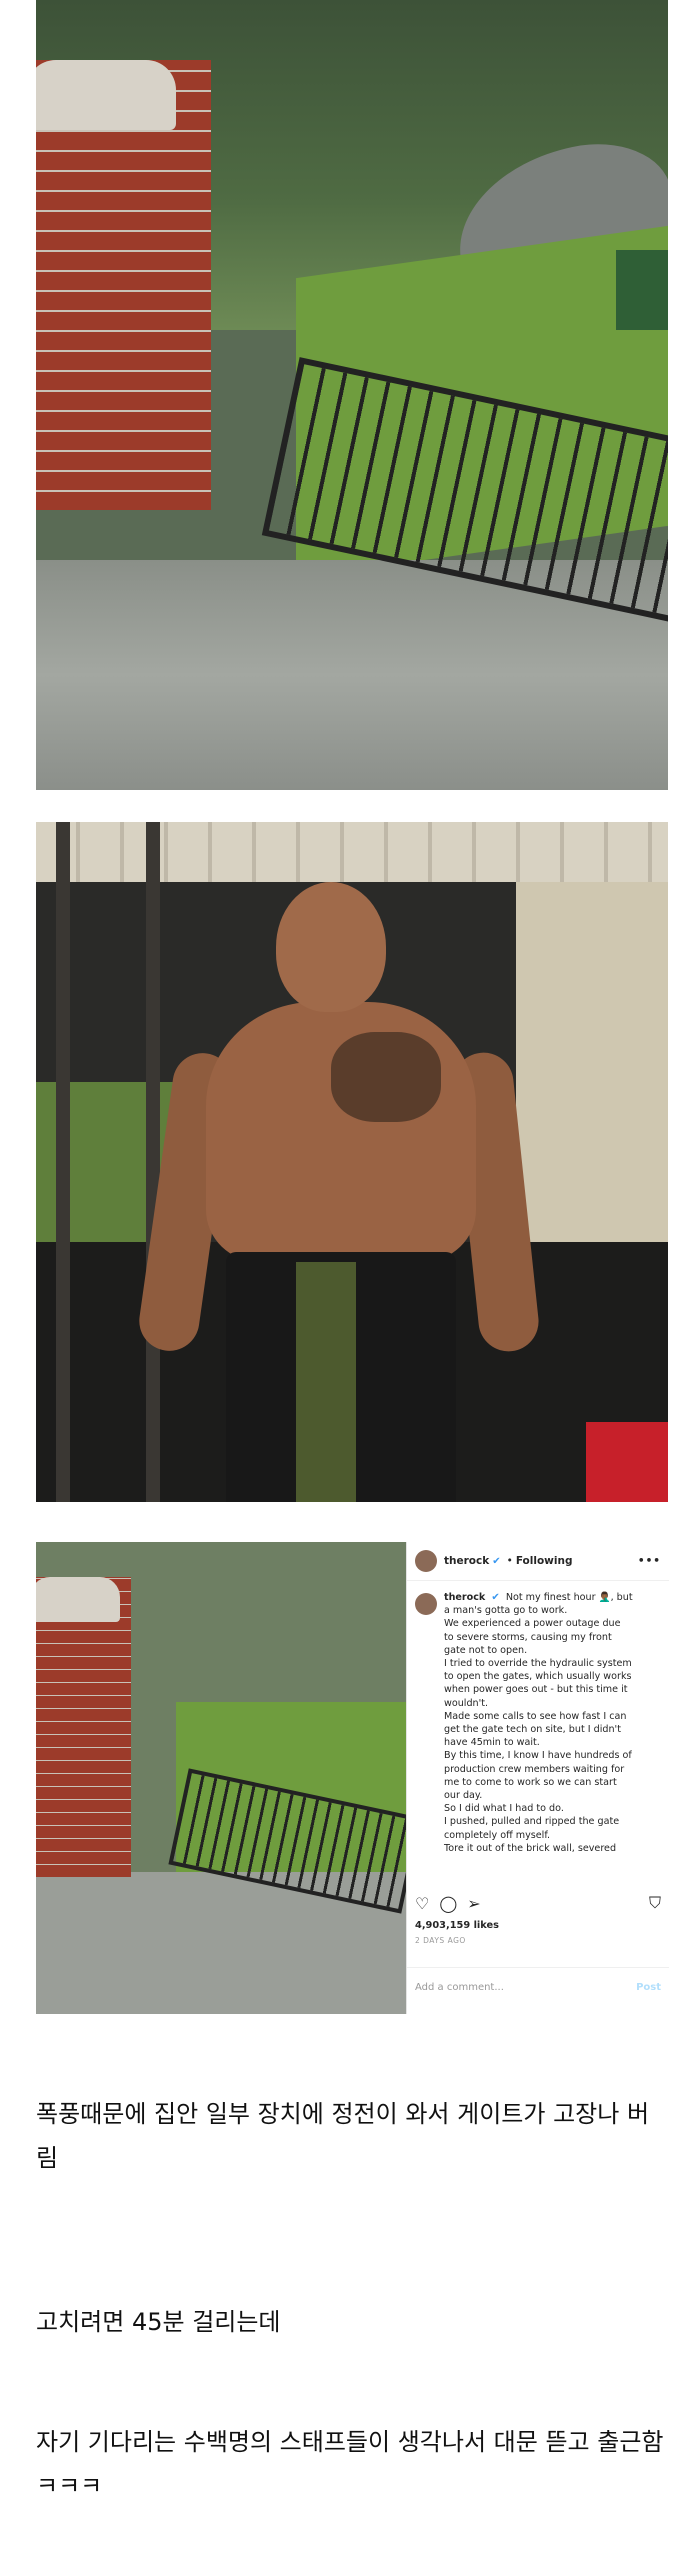 The image size is (700, 2573). Describe the element at coordinates (532, 1822) in the screenshot. I see `caption-line: I pushed, pulled and ripped the gate` at that location.